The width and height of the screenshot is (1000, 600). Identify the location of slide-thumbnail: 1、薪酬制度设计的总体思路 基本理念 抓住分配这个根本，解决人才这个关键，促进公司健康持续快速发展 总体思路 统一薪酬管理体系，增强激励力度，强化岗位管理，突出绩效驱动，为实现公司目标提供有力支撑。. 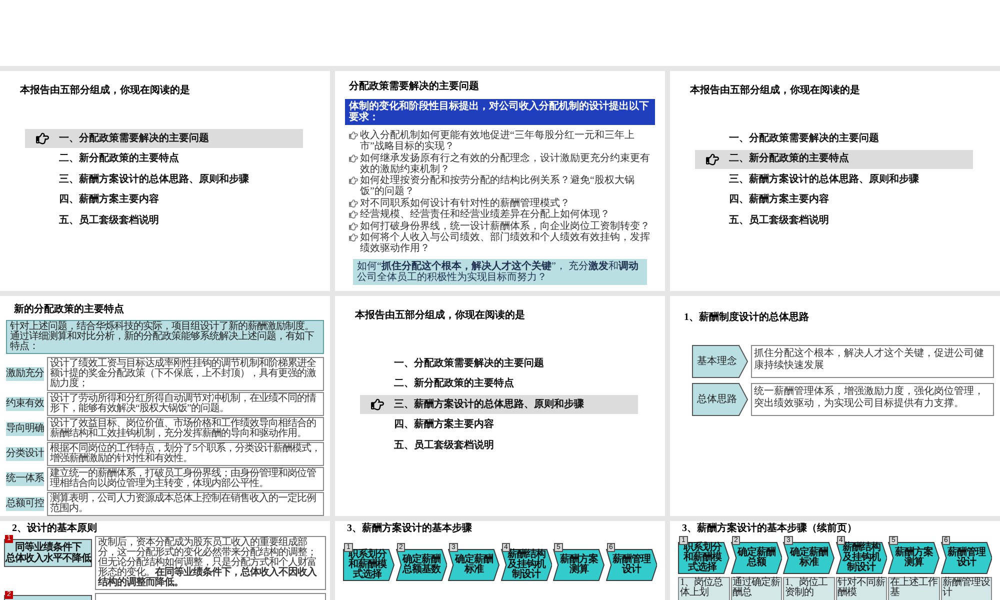
(835, 406).